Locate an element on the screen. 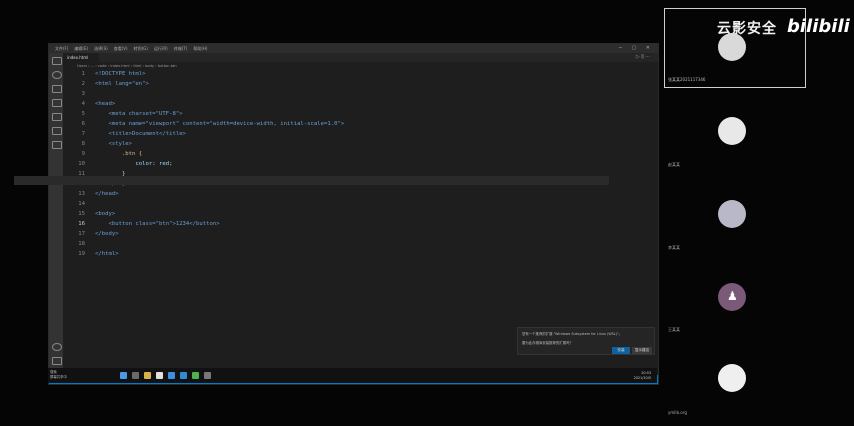 This screenshot has width=854, height=426. menu-view: 查看(V) is located at coordinates (121, 49).